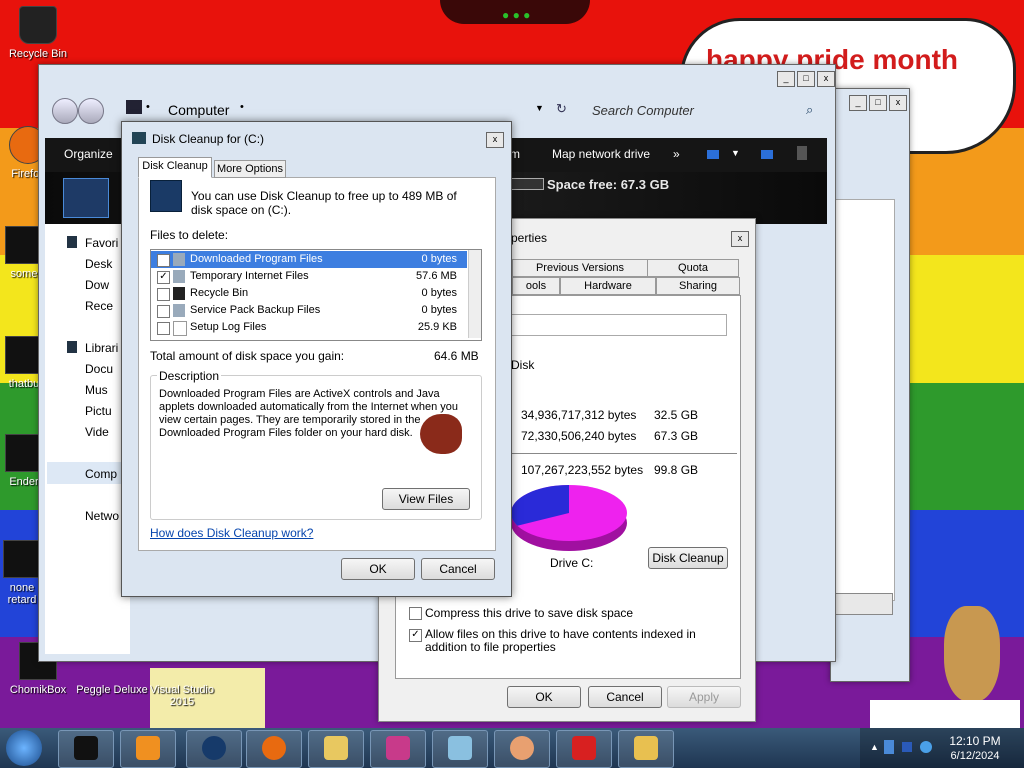  What do you see at coordinates (247, 356) in the screenshot?
I see `total-gain-label: Total amount of disk space you gain:` at bounding box center [247, 356].